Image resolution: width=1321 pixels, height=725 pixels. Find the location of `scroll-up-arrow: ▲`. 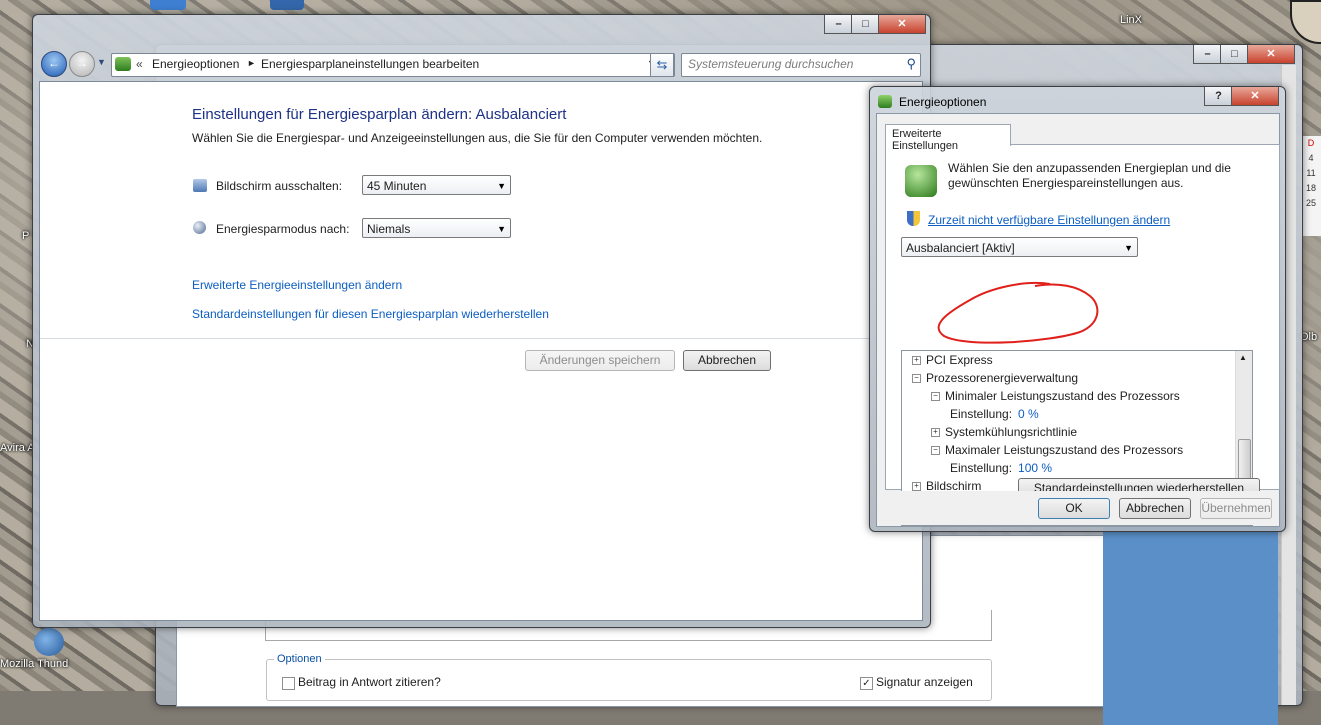

scroll-up-arrow: ▲ is located at coordinates (1243, 357).